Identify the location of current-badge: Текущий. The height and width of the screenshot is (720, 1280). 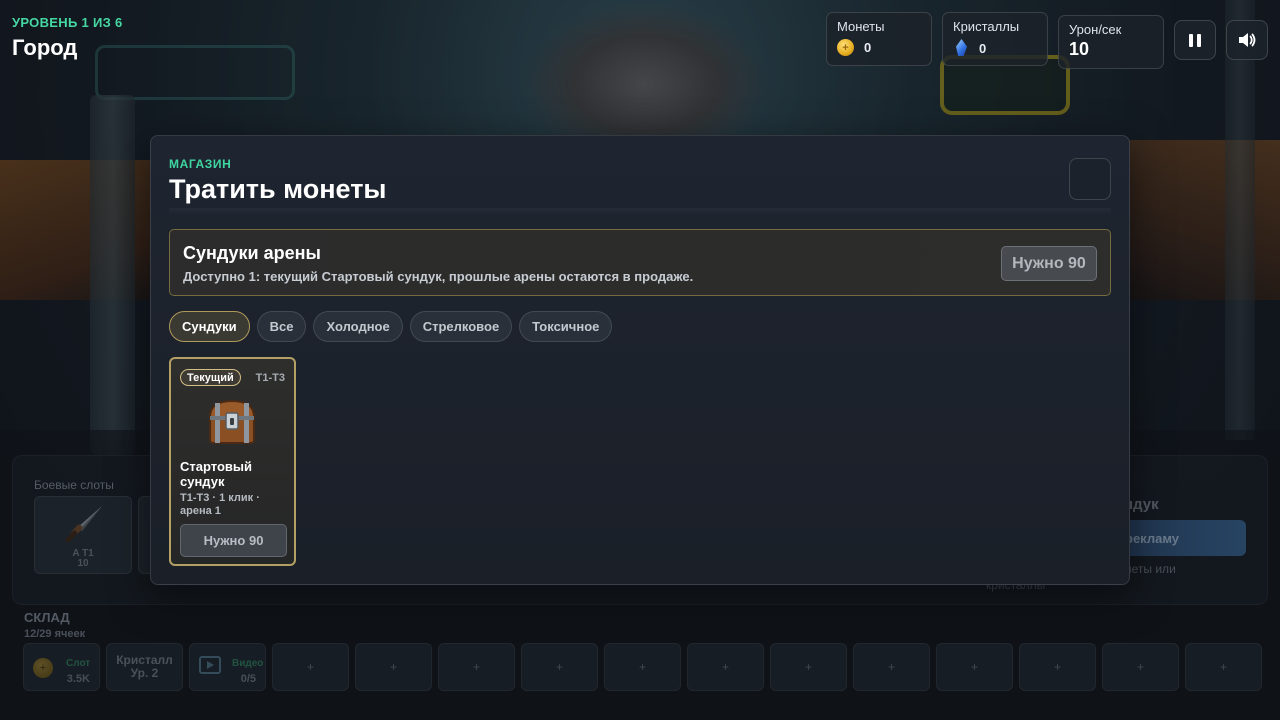
(210, 377).